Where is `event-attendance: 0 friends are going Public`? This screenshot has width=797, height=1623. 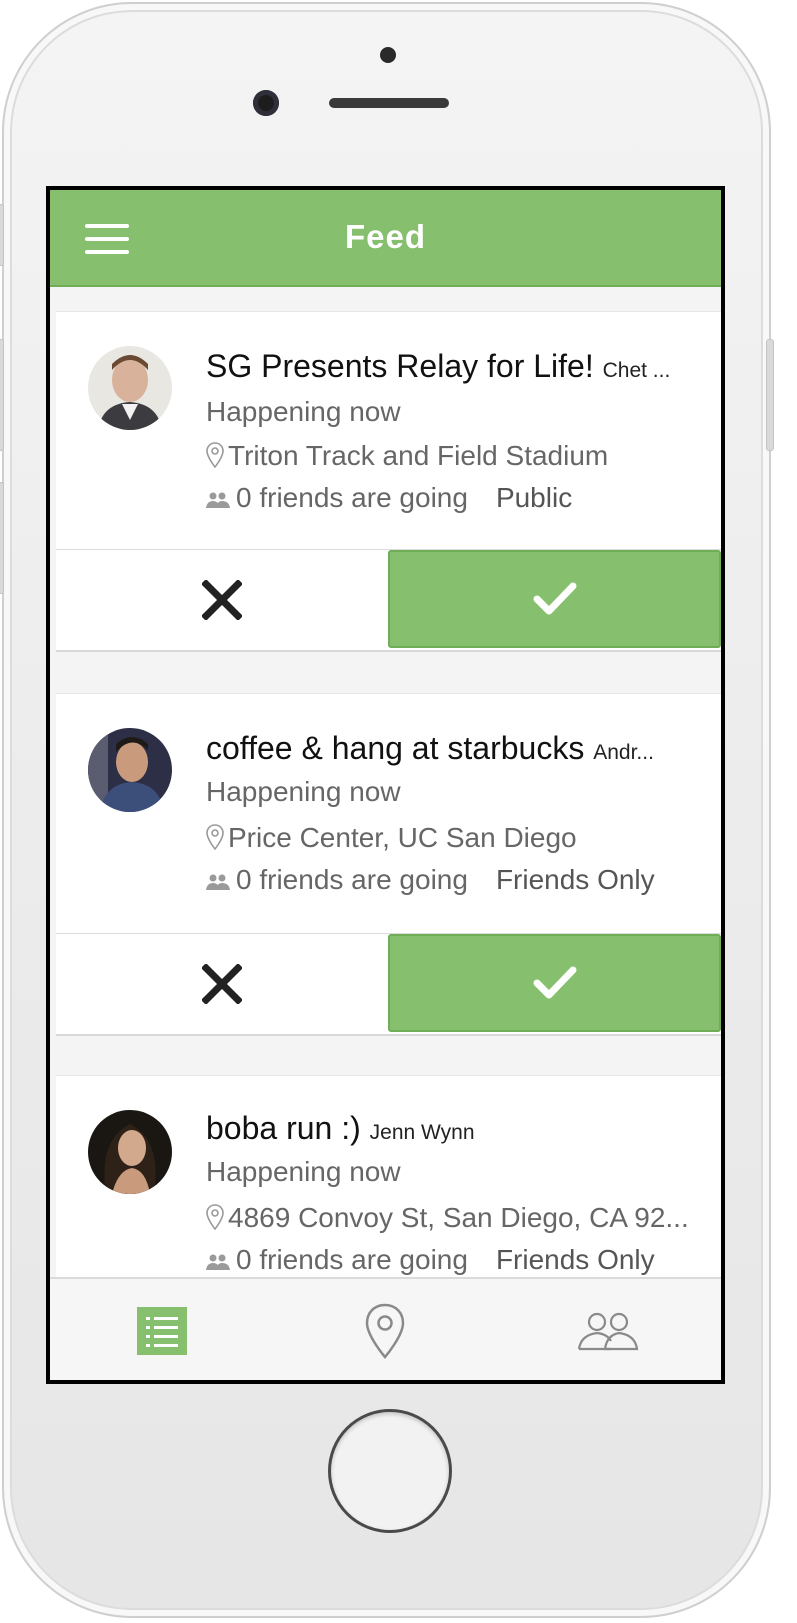
event-attendance: 0 friends are going Public is located at coordinates (389, 498).